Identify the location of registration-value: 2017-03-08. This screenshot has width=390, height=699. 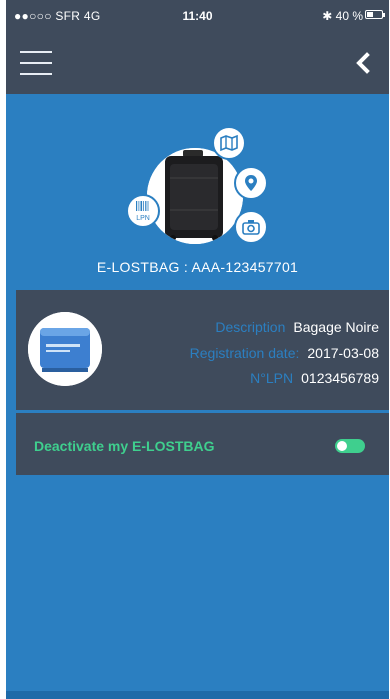
(343, 353).